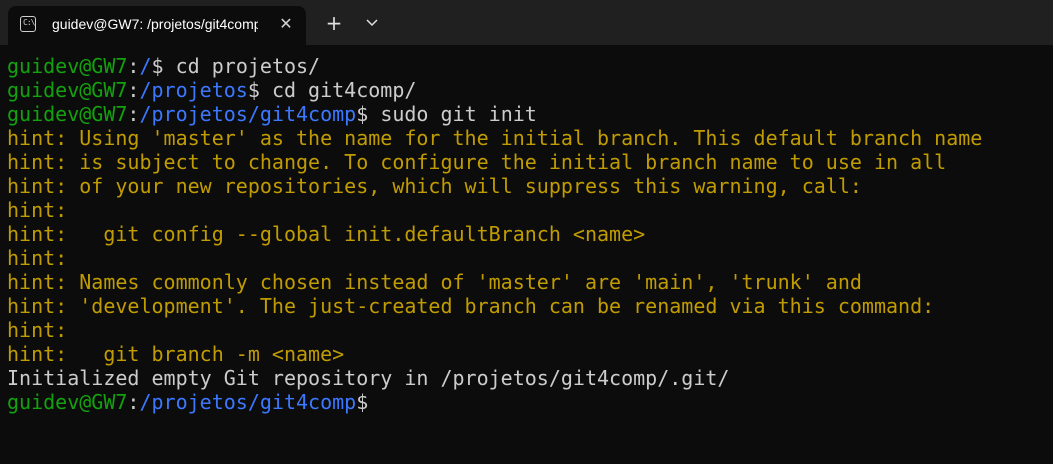 The width and height of the screenshot is (1053, 464). I want to click on terminal-icon: C:\, so click(28, 24).